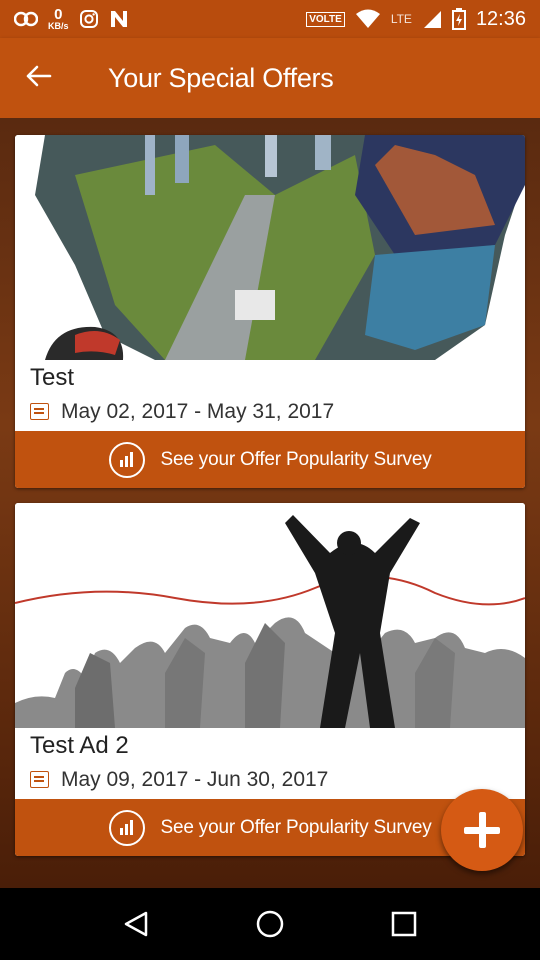  What do you see at coordinates (198, 411) in the screenshot?
I see `offer-date-range: May 02, 2017 - May 31, 2017` at bounding box center [198, 411].